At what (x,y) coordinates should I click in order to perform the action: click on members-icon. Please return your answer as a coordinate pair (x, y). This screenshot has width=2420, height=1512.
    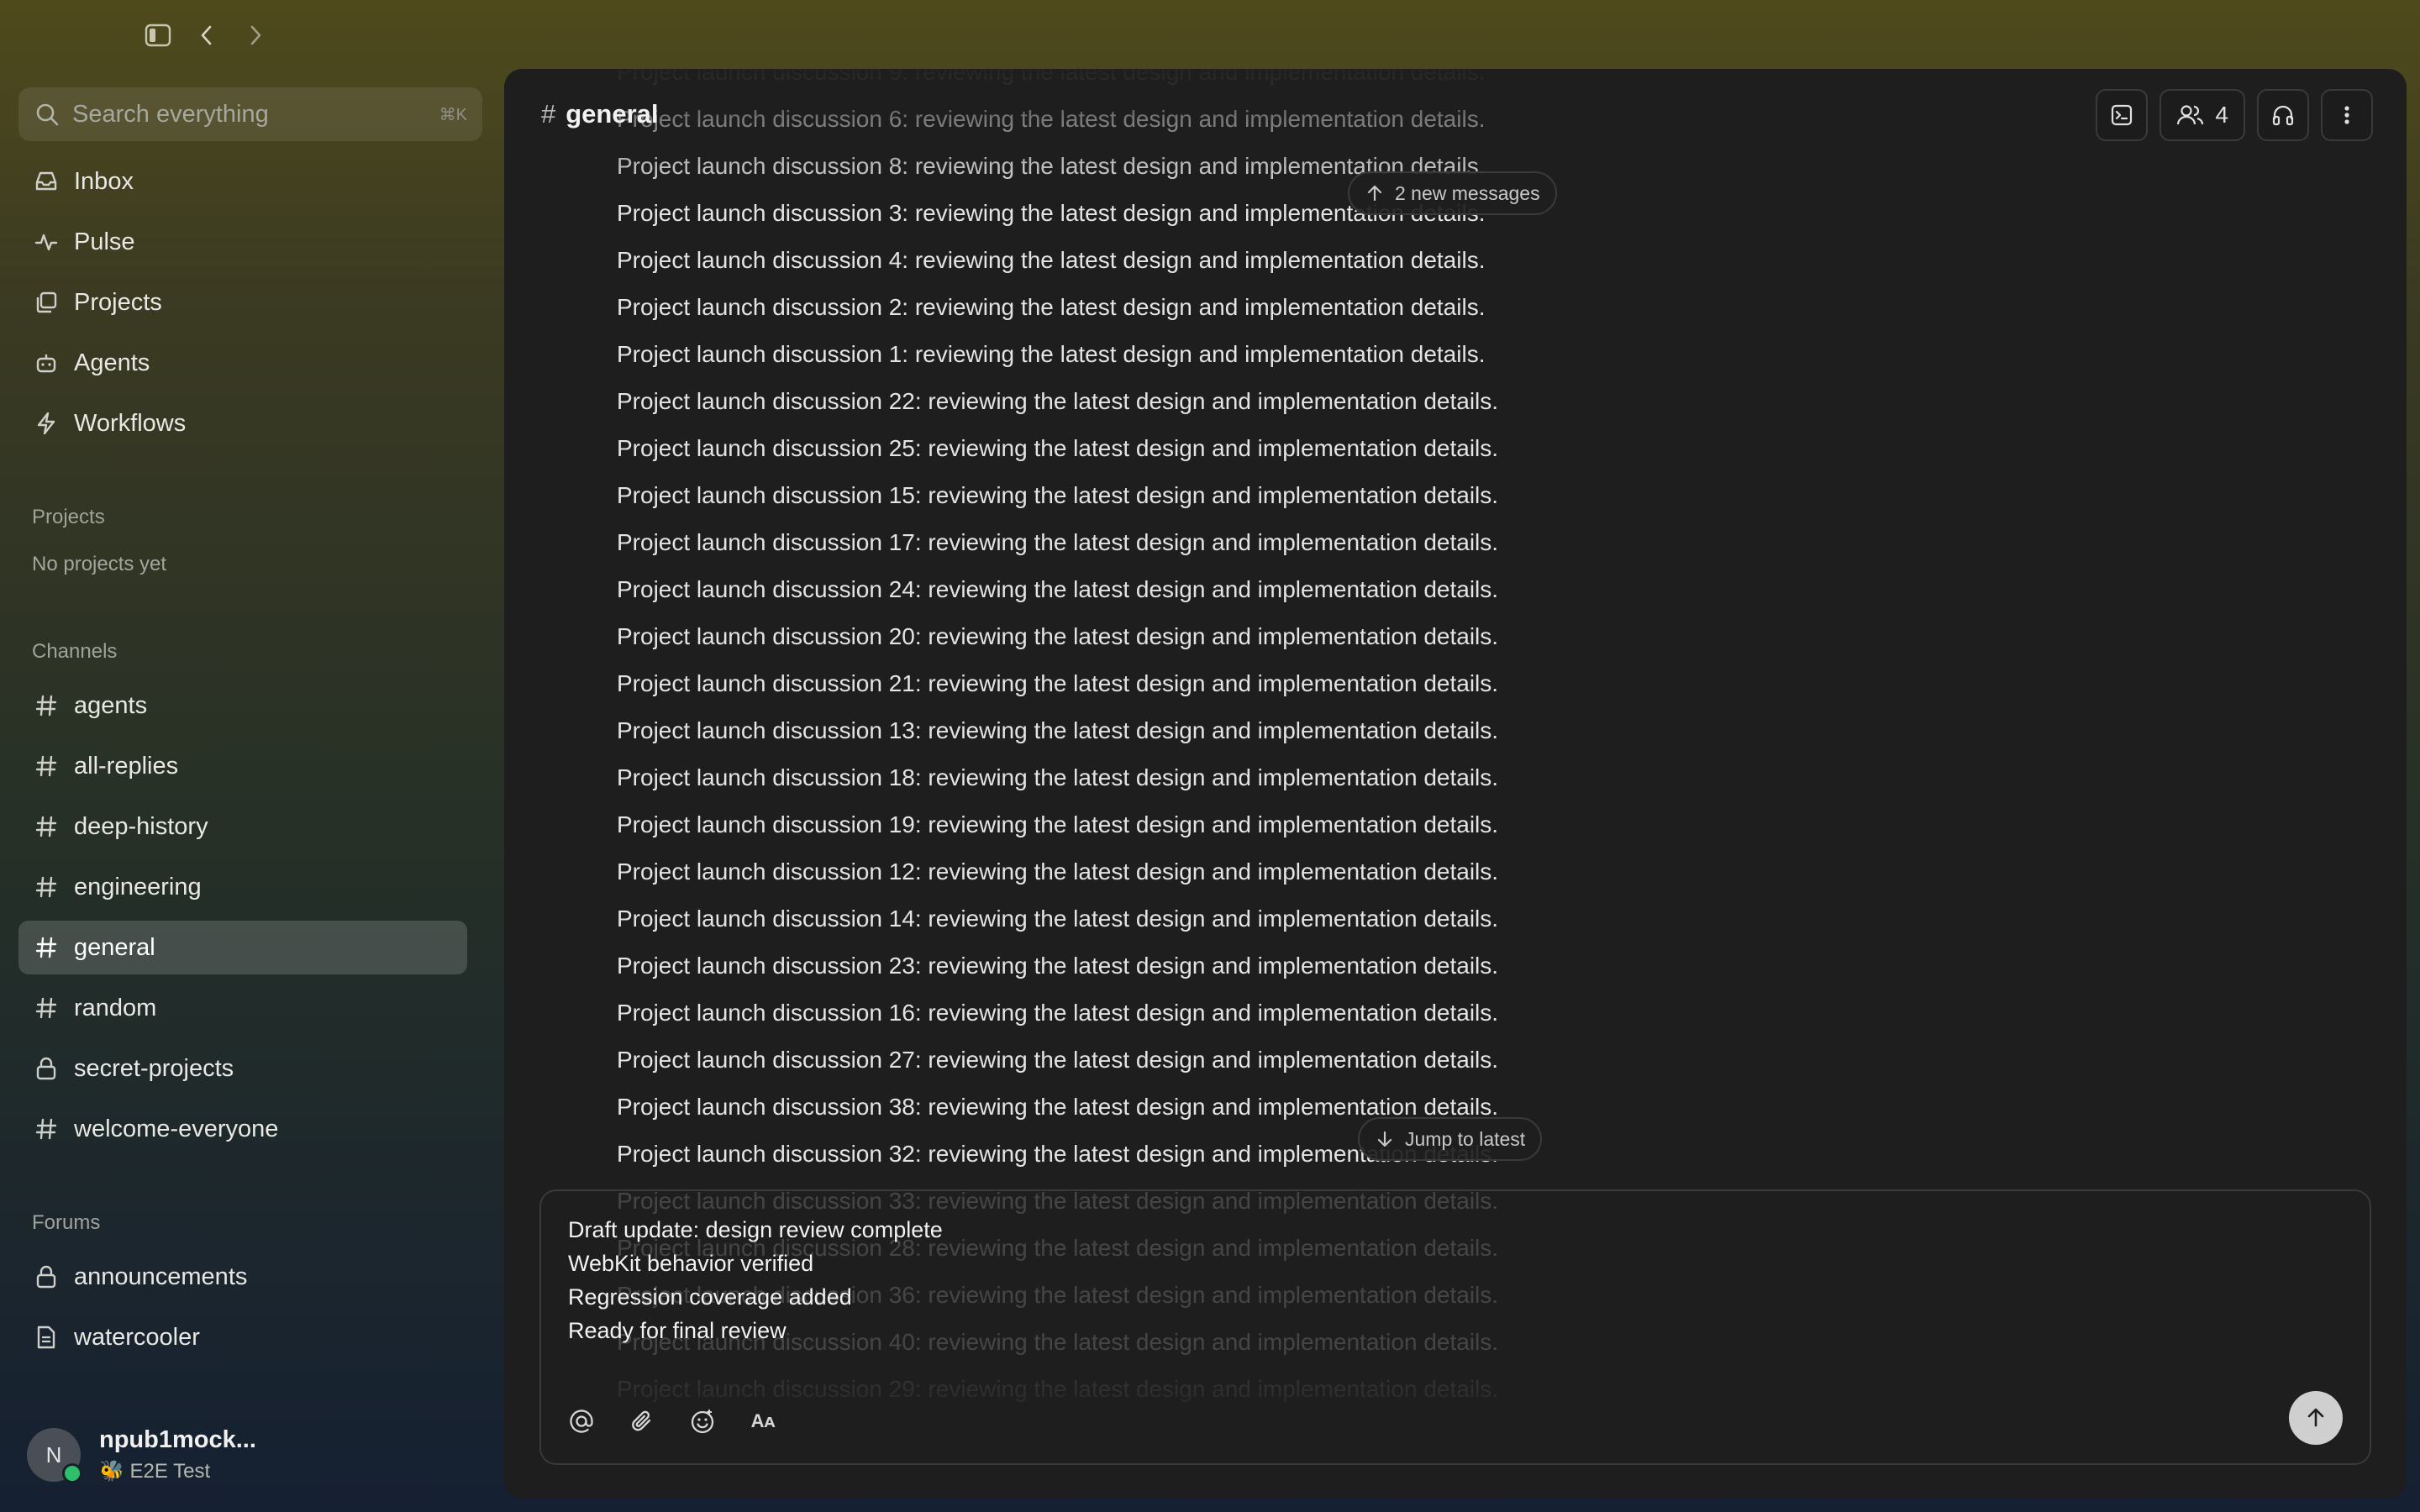
    Looking at the image, I should click on (2190, 115).